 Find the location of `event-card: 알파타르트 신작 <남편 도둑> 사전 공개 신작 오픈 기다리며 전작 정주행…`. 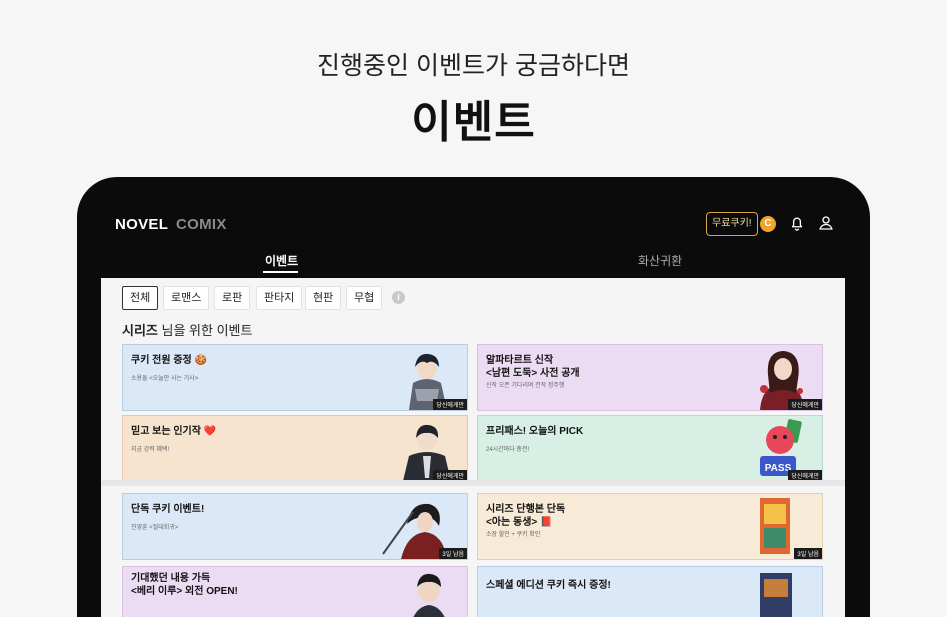

event-card: 알파타르트 신작 <남편 도둑> 사전 공개 신작 오픈 기다리며 전작 정주행… is located at coordinates (650, 377).